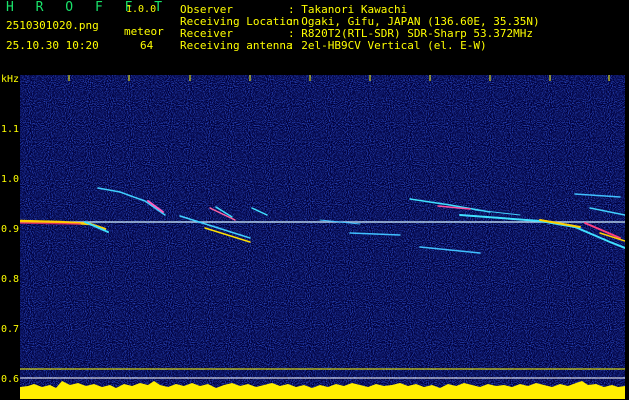  I want to click on y-tick-0.6: 0.6, so click(10, 379).